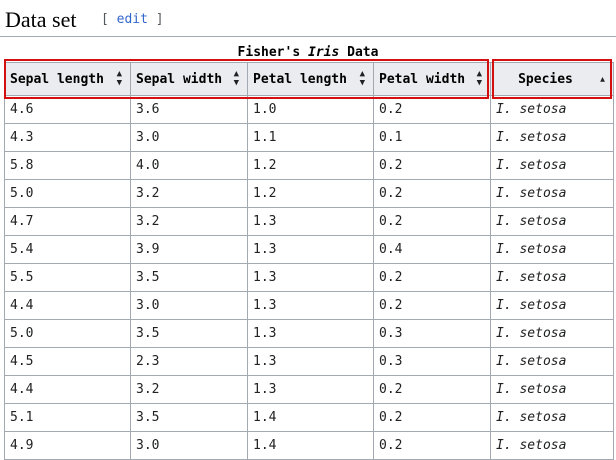  What do you see at coordinates (57, 79) in the screenshot?
I see `column-header-label: Sepal length` at bounding box center [57, 79].